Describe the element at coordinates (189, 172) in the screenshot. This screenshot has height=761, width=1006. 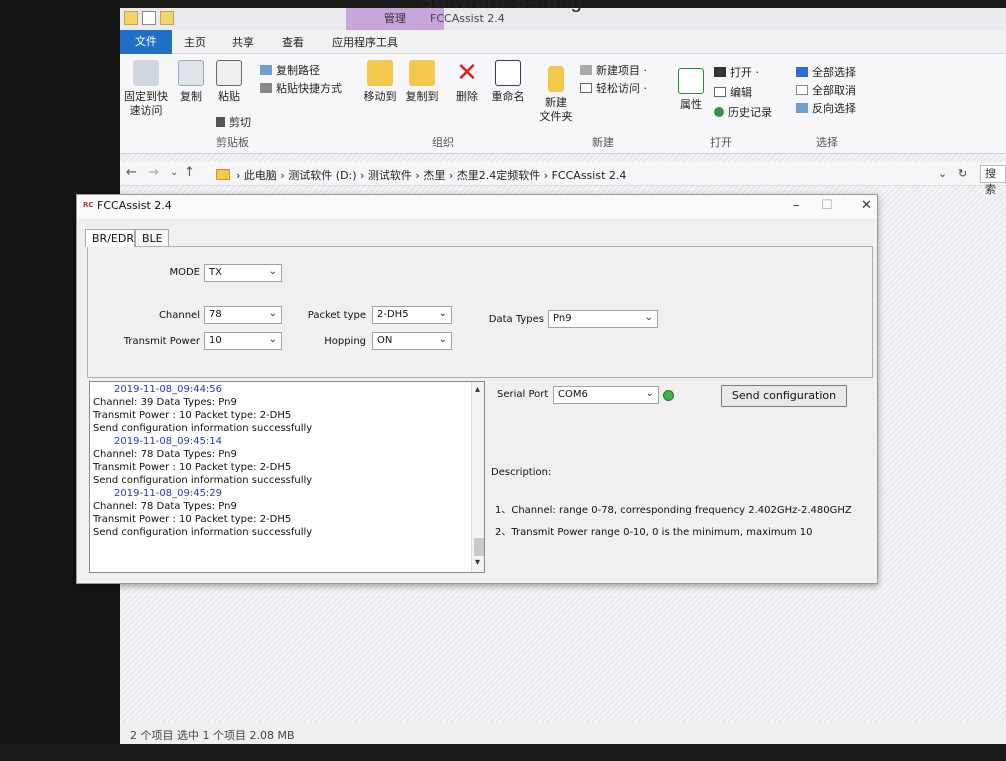
I see `up-arrow-icon: ↑` at that location.